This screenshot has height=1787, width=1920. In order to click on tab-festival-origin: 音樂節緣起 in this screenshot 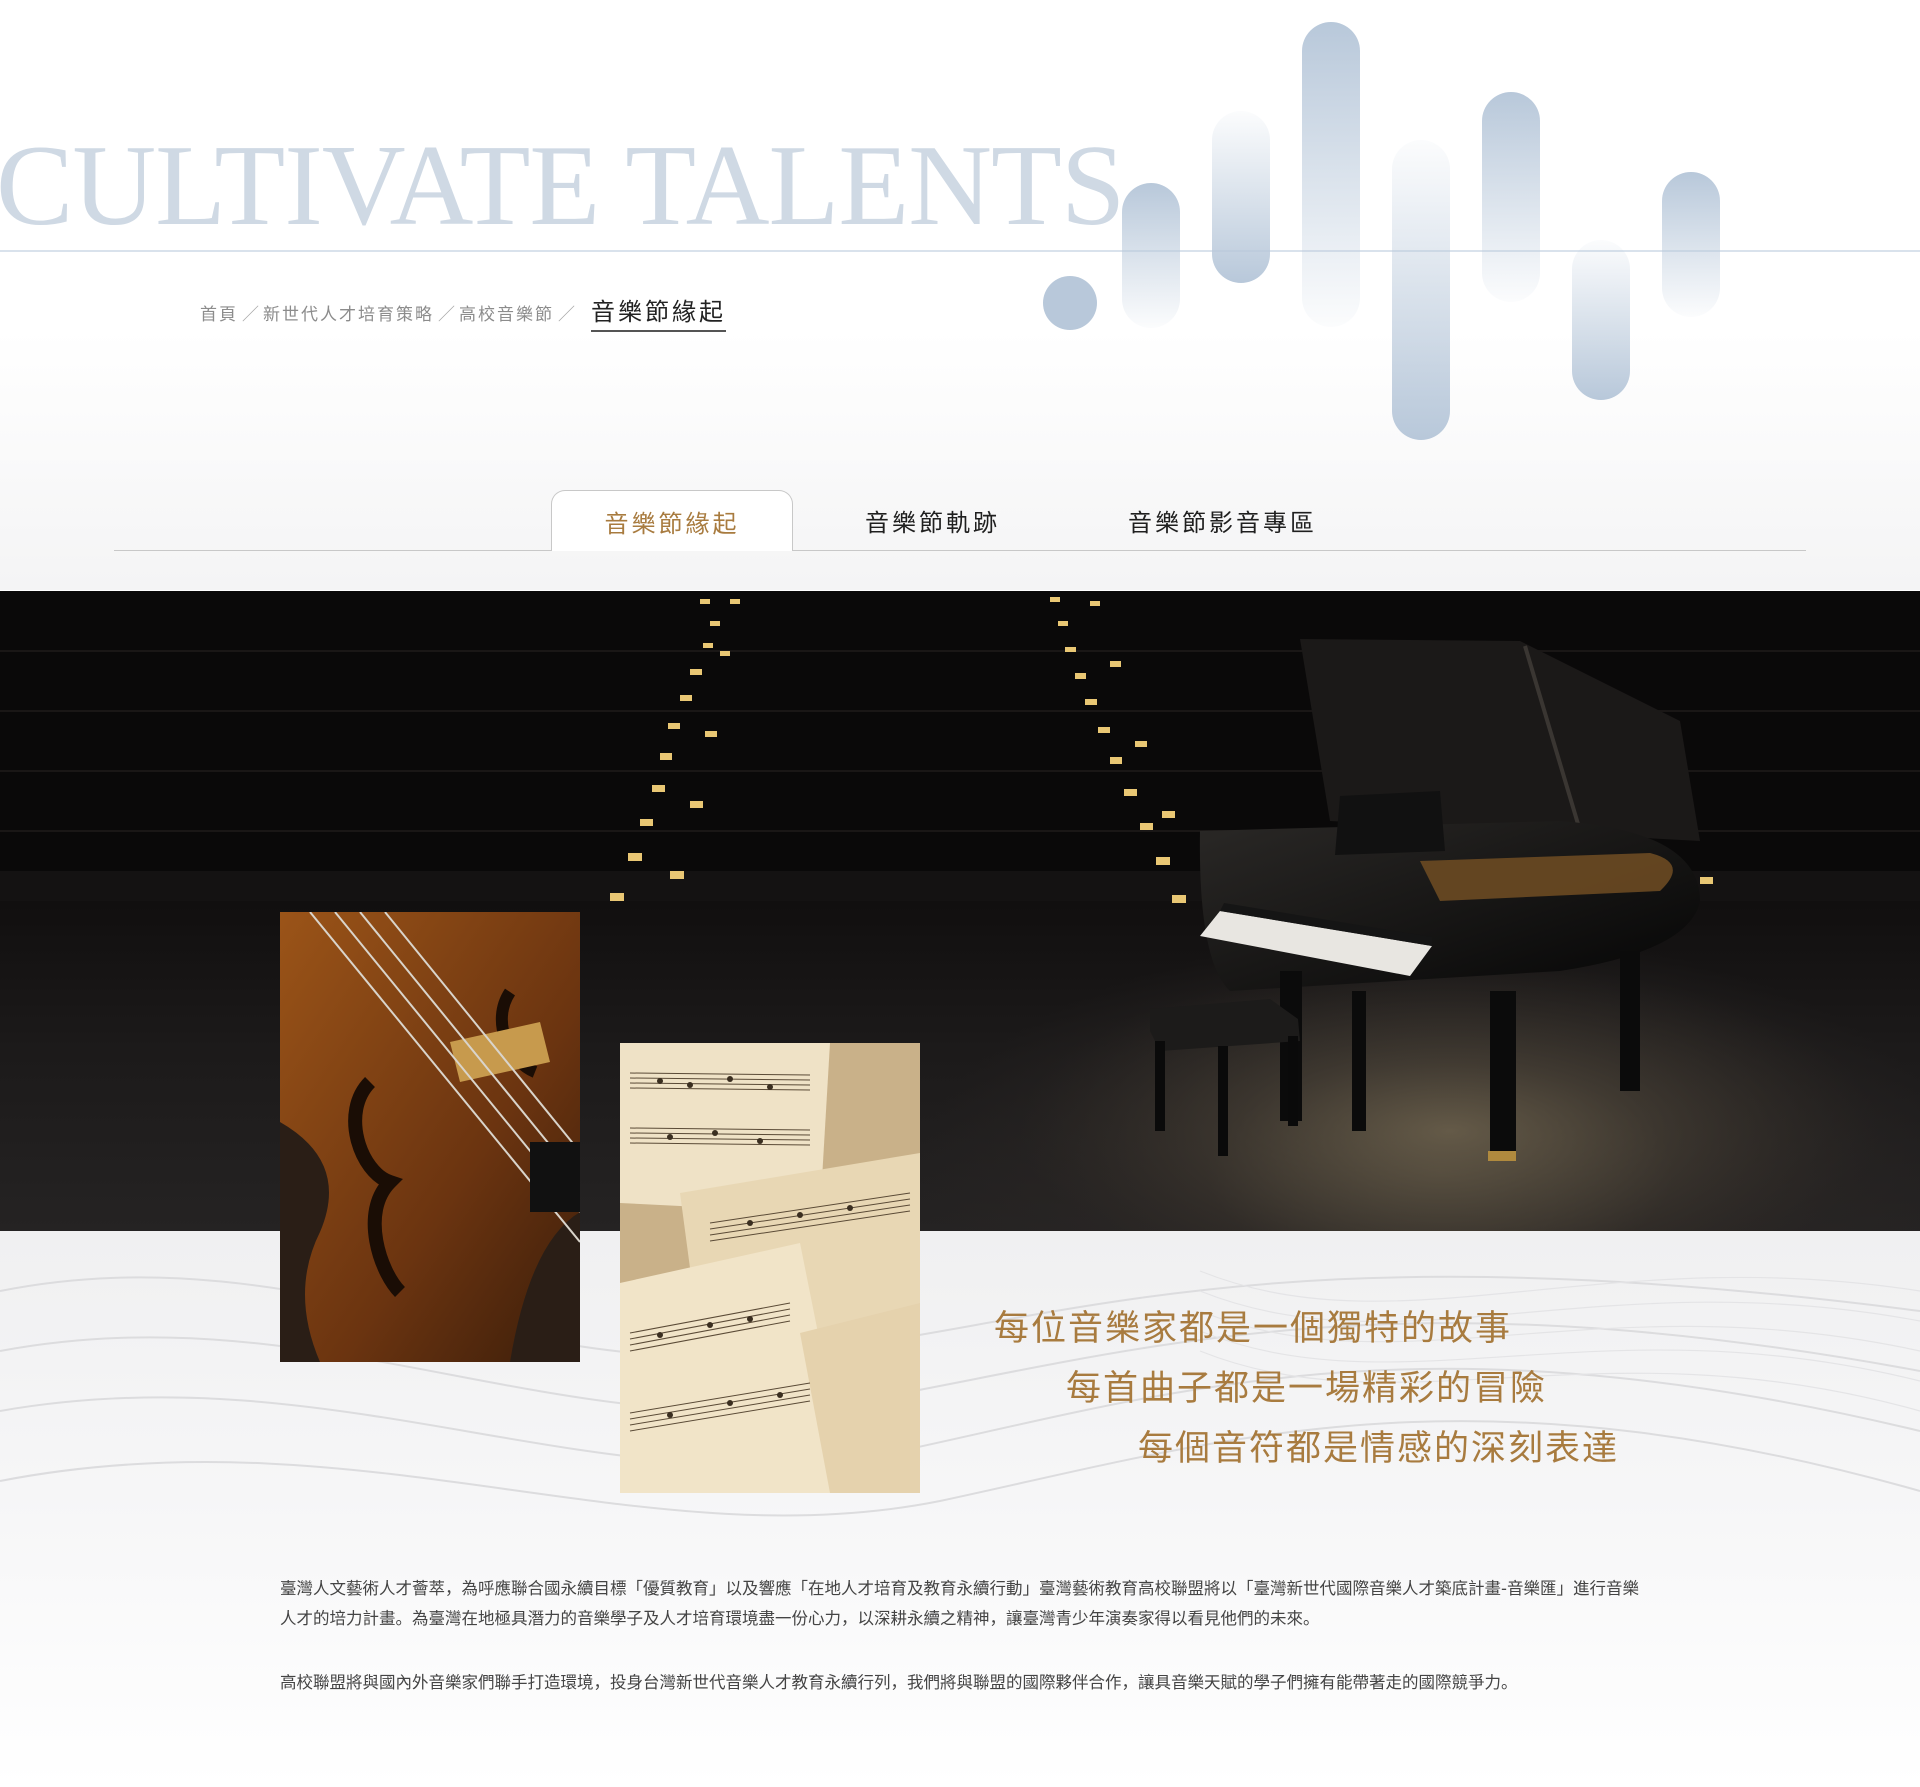, I will do `click(672, 520)`.